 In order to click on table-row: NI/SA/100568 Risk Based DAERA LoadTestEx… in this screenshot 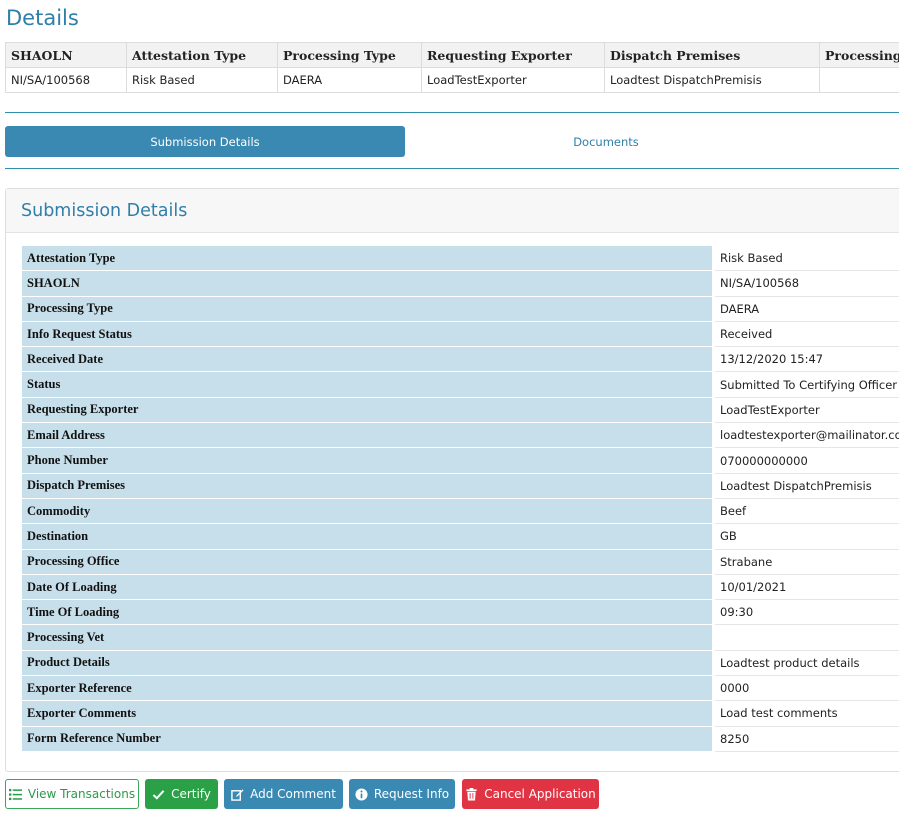, I will do `click(452, 80)`.